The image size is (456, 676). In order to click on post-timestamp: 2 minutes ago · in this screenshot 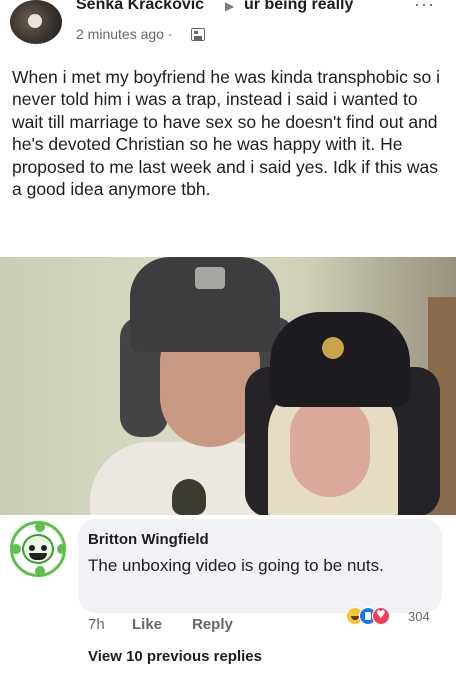, I will do `click(124, 34)`.